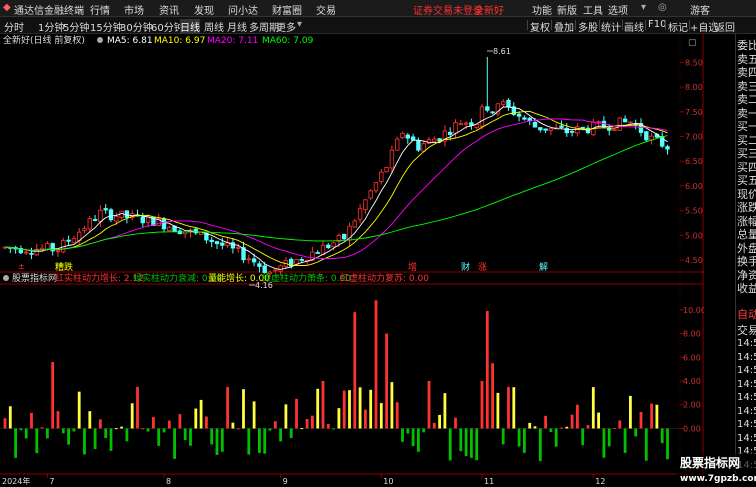  I want to click on tool-overlay: 叠加, so click(564, 26).